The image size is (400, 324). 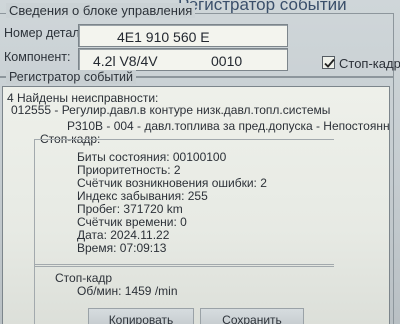 I want to click on date: Дата: 2024.11.22, so click(x=123, y=235).